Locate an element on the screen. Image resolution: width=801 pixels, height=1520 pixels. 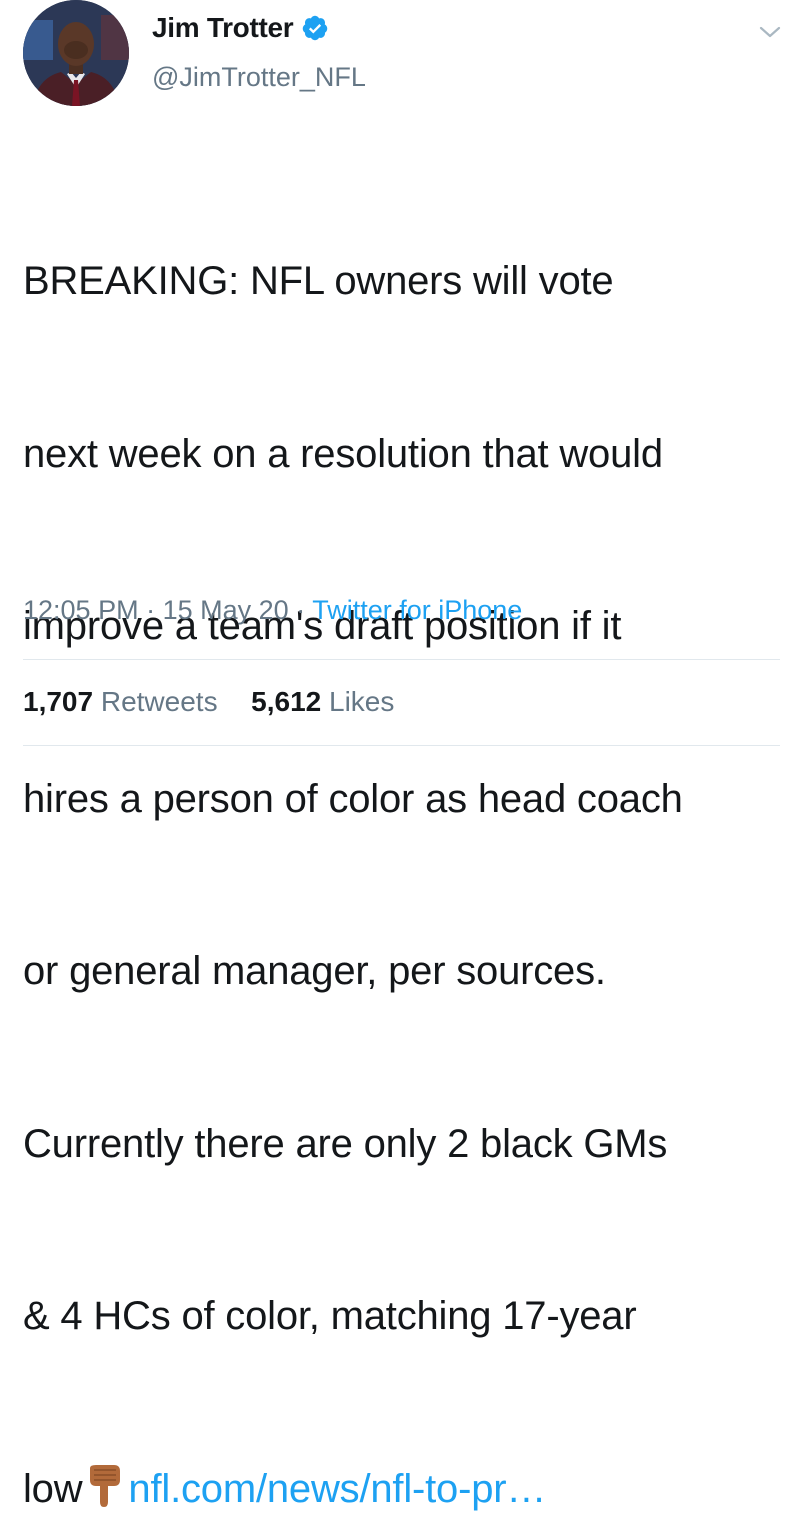
tweet-text-line: Currently there are only 2 black GMs is located at coordinates (408, 1145).